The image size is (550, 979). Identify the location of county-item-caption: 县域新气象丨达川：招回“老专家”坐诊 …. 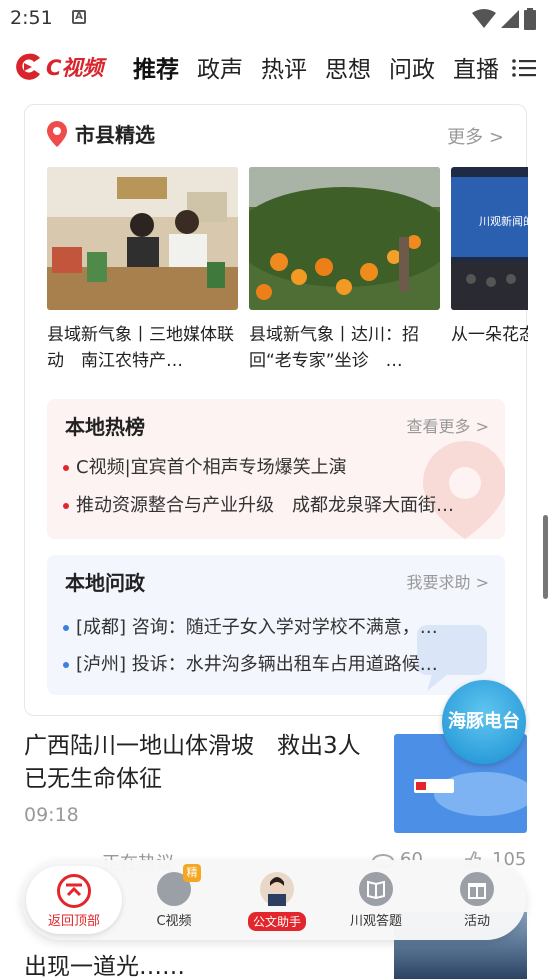
(334, 348).